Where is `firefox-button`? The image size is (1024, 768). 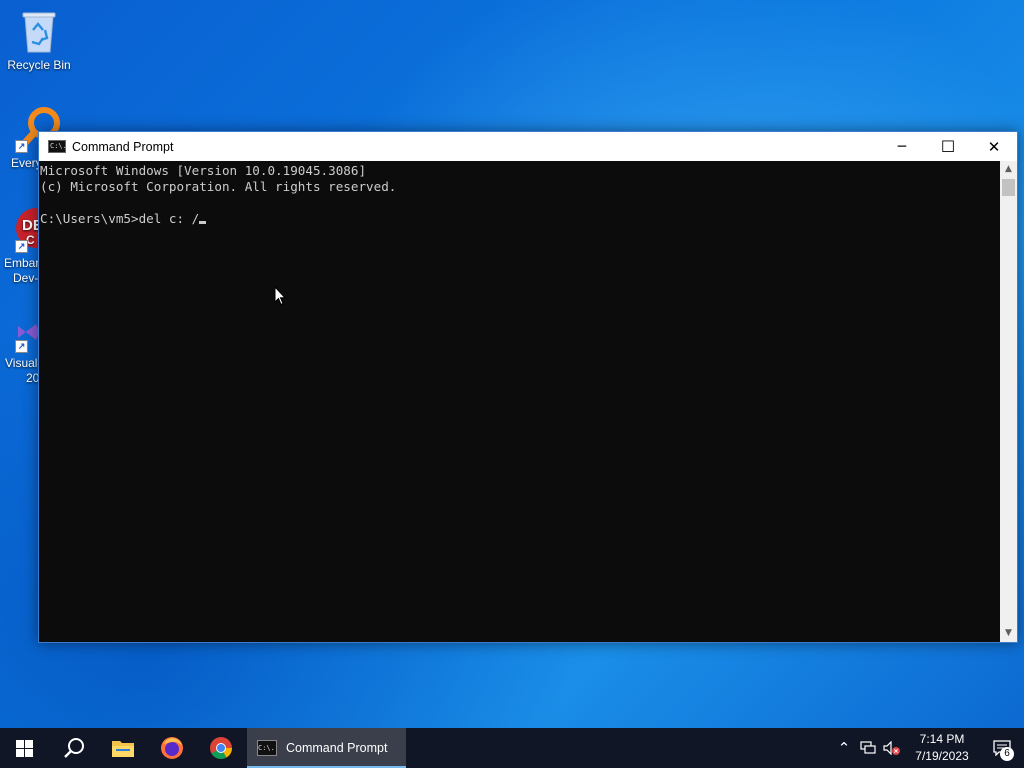 firefox-button is located at coordinates (171, 748).